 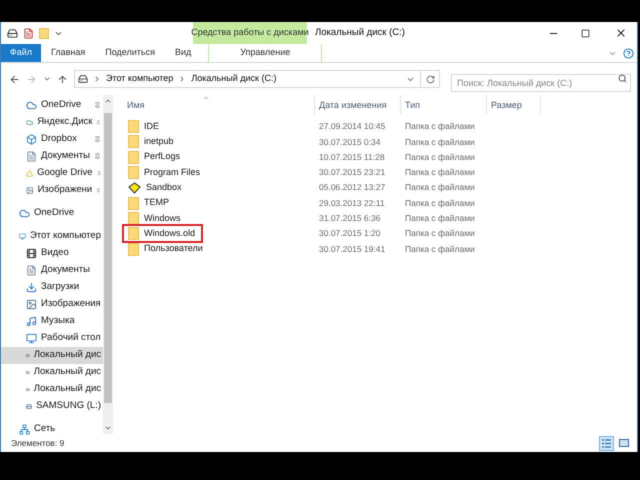 I want to click on scroll-down-icon, so click(x=108, y=428).